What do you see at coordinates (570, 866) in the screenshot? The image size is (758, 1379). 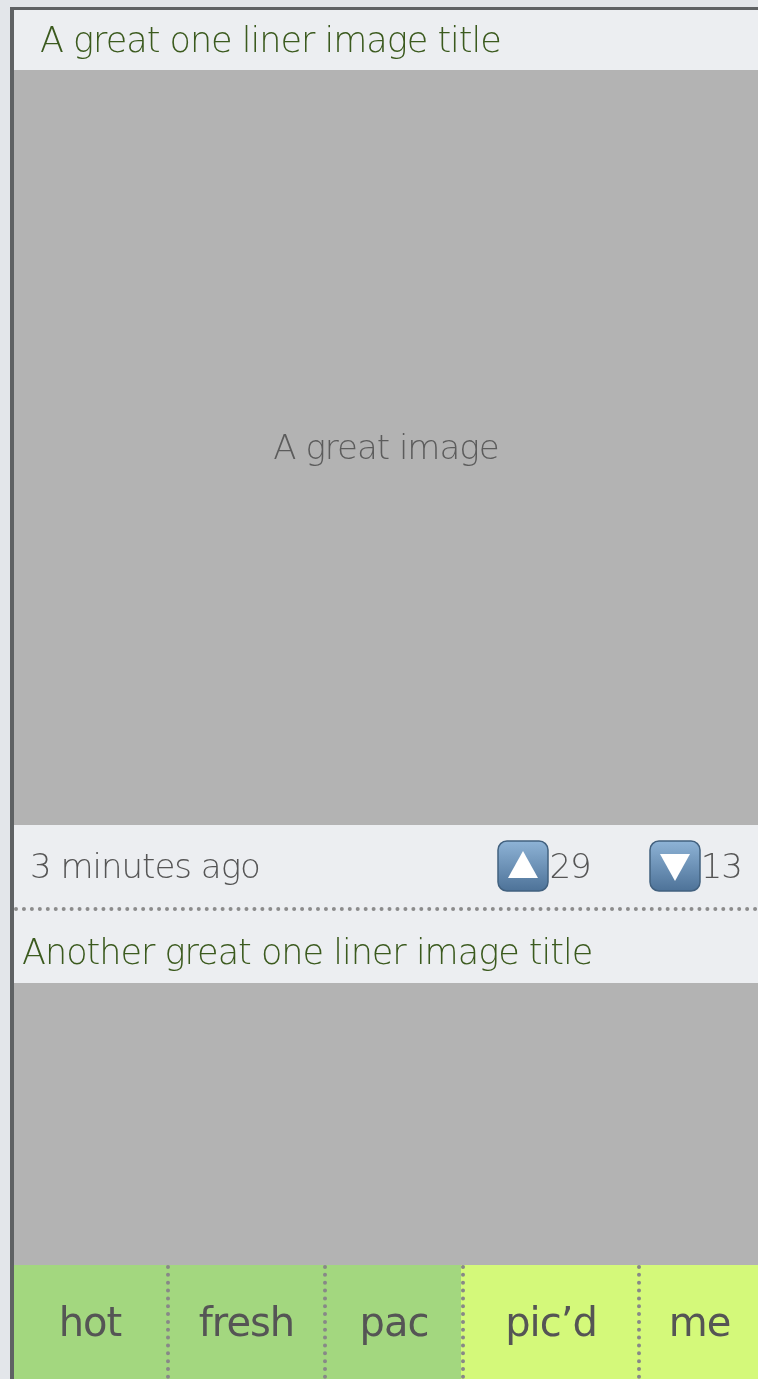 I see `upvote-count: 29` at bounding box center [570, 866].